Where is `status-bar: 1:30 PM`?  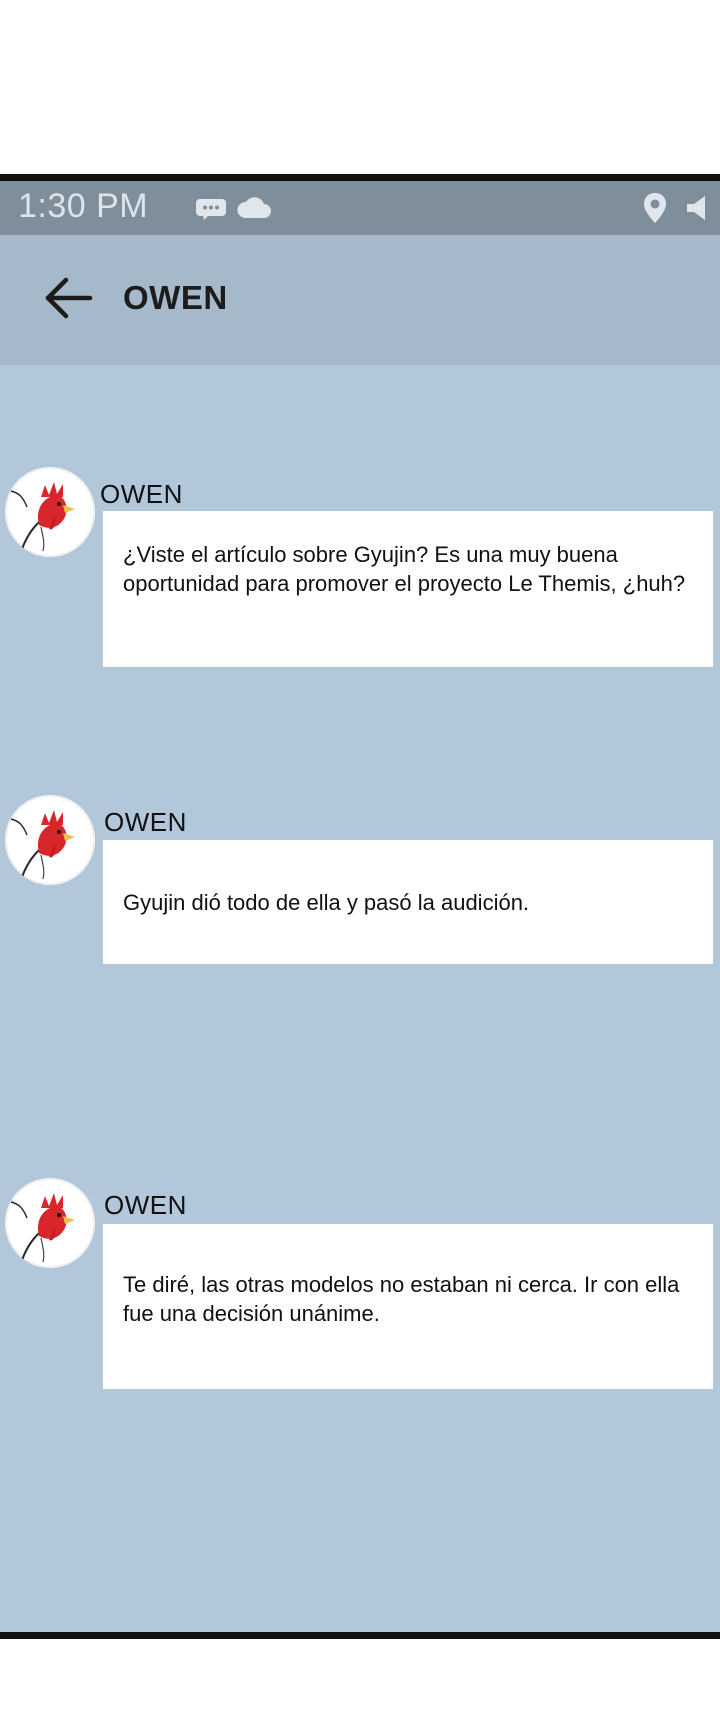
status-bar: 1:30 PM is located at coordinates (360, 208).